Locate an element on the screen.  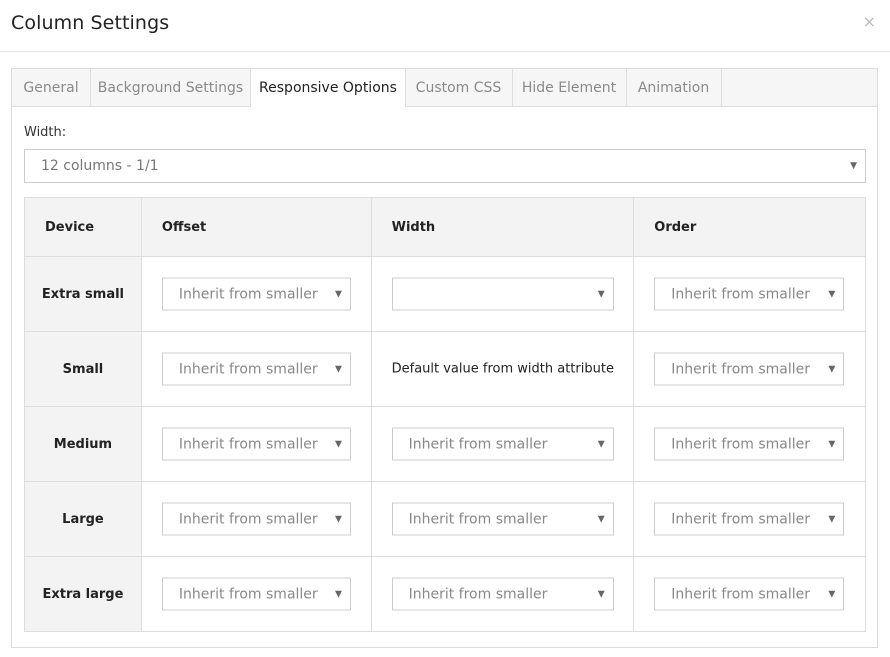
width-cell: ▼ is located at coordinates (502, 294).